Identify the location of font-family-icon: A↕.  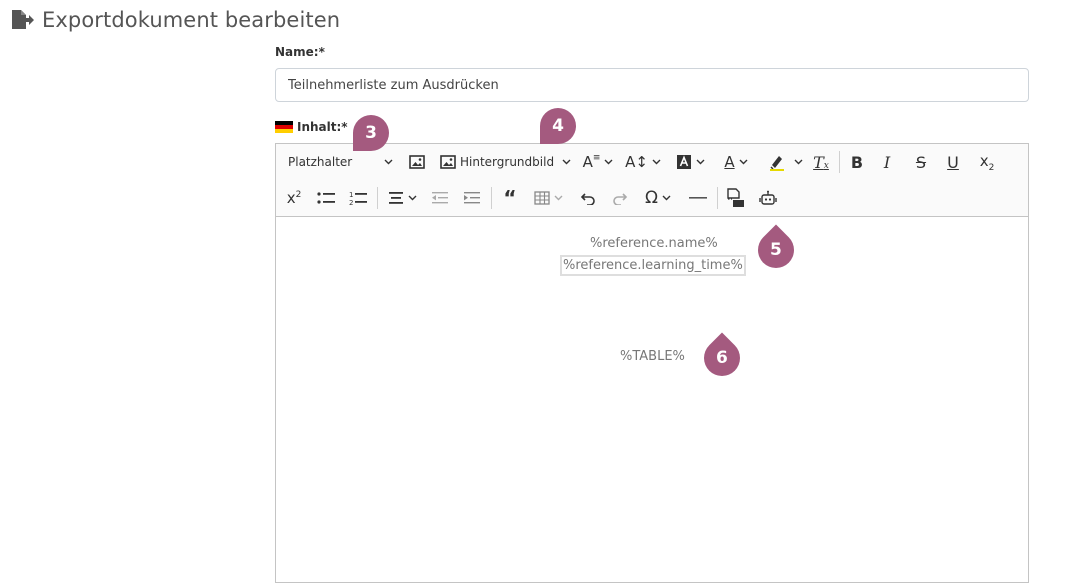
(636, 162).